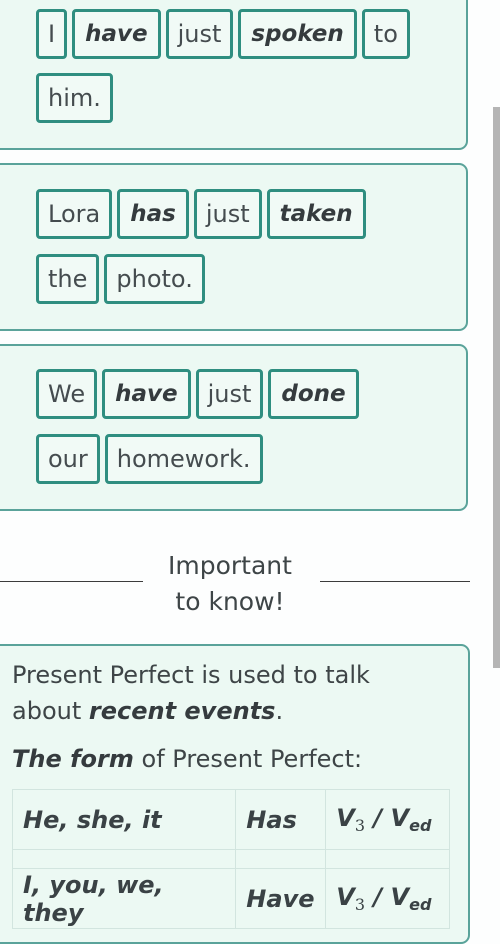 The width and height of the screenshot is (500, 944). Describe the element at coordinates (279, 711) in the screenshot. I see `usage-suffix: .` at that location.